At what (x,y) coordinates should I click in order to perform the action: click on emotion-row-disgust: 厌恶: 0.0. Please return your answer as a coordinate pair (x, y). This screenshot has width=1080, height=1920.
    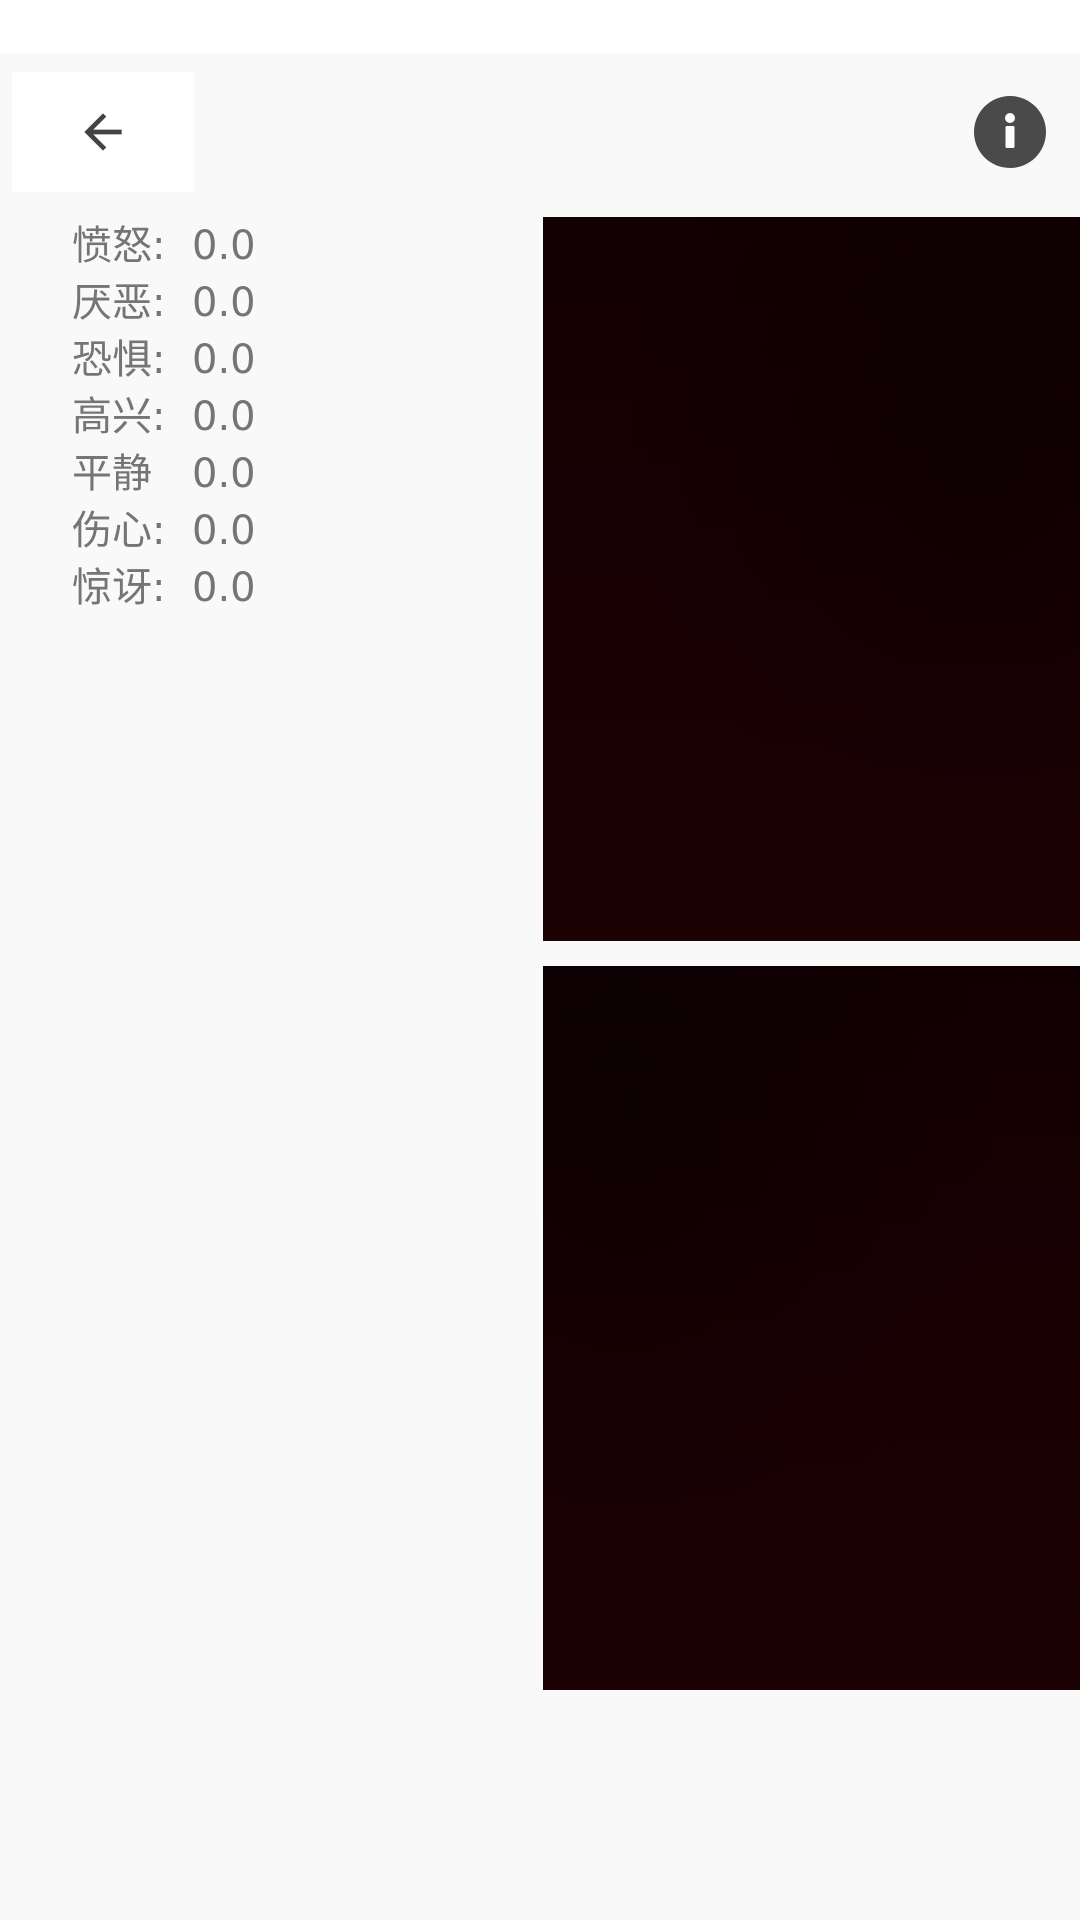
    Looking at the image, I should click on (164, 303).